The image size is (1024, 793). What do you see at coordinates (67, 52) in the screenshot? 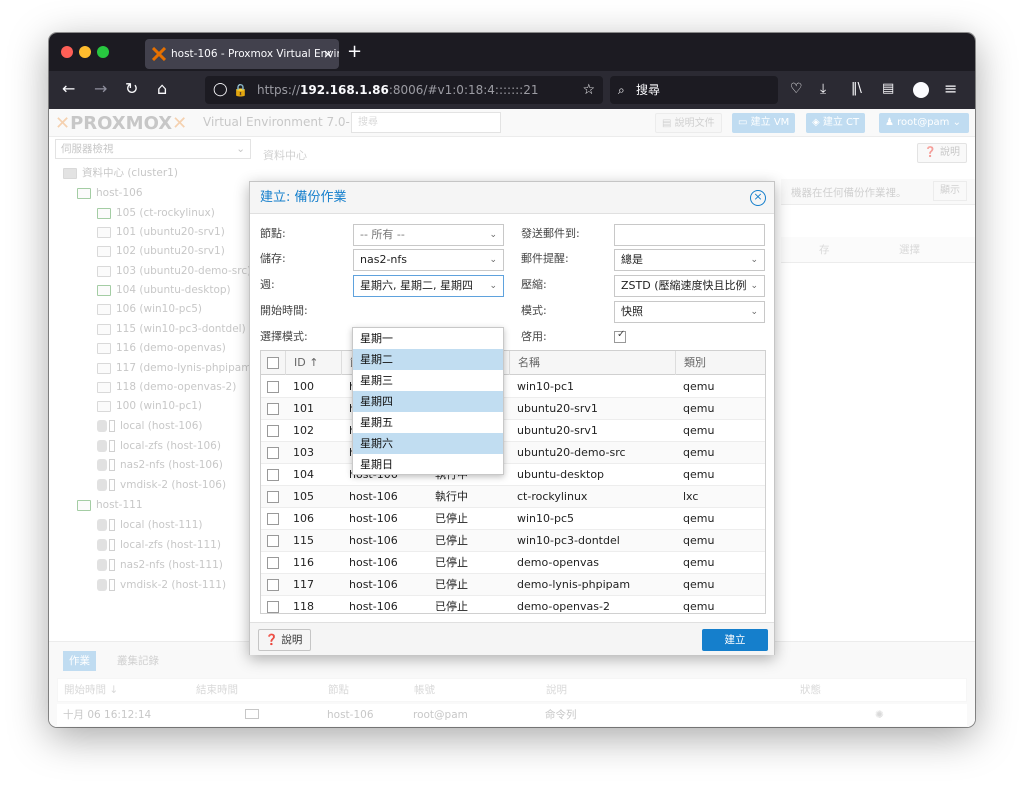
I see `close-window-button` at bounding box center [67, 52].